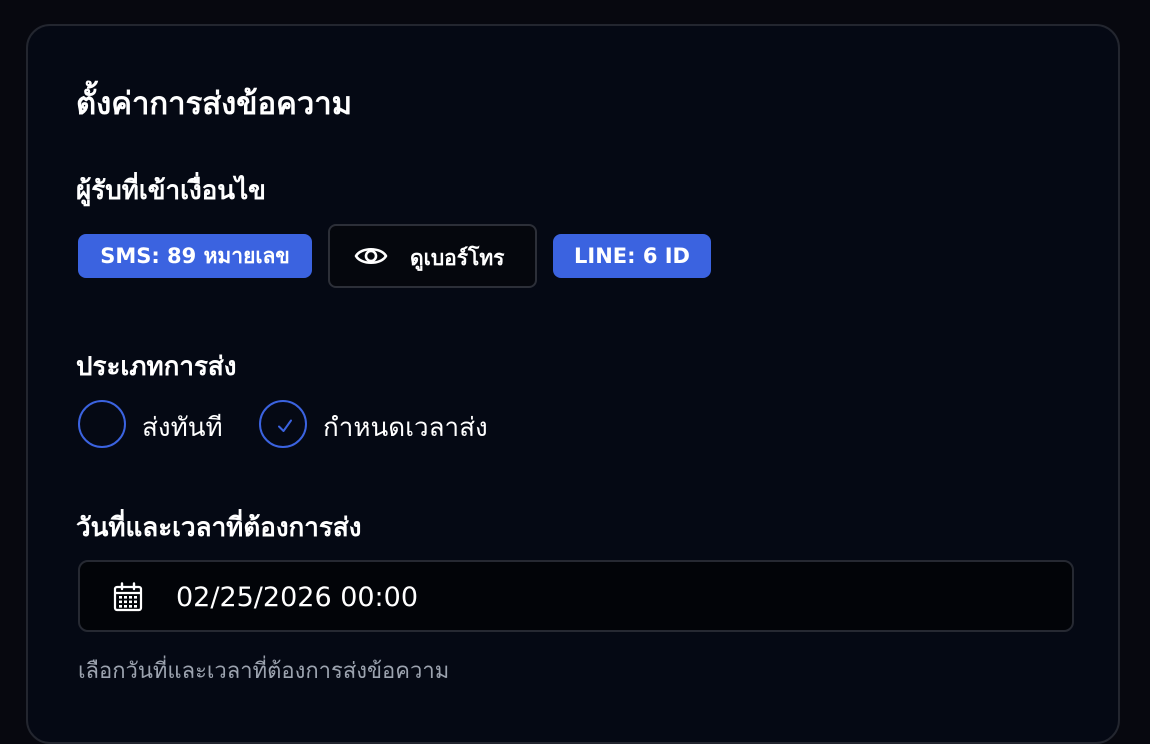 The width and height of the screenshot is (1150, 744). I want to click on sms-count-badge: SMS: 89 หมายเลข, so click(195, 256).